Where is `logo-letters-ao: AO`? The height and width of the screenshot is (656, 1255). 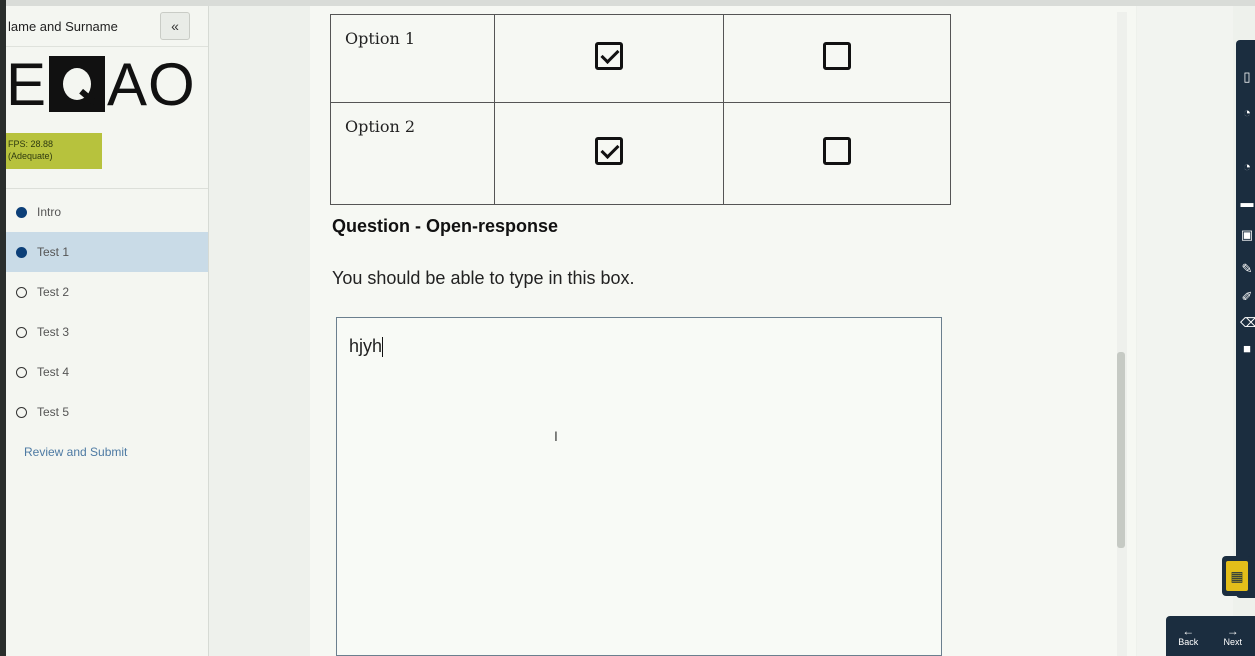
logo-letters-ao: AO is located at coordinates (151, 84).